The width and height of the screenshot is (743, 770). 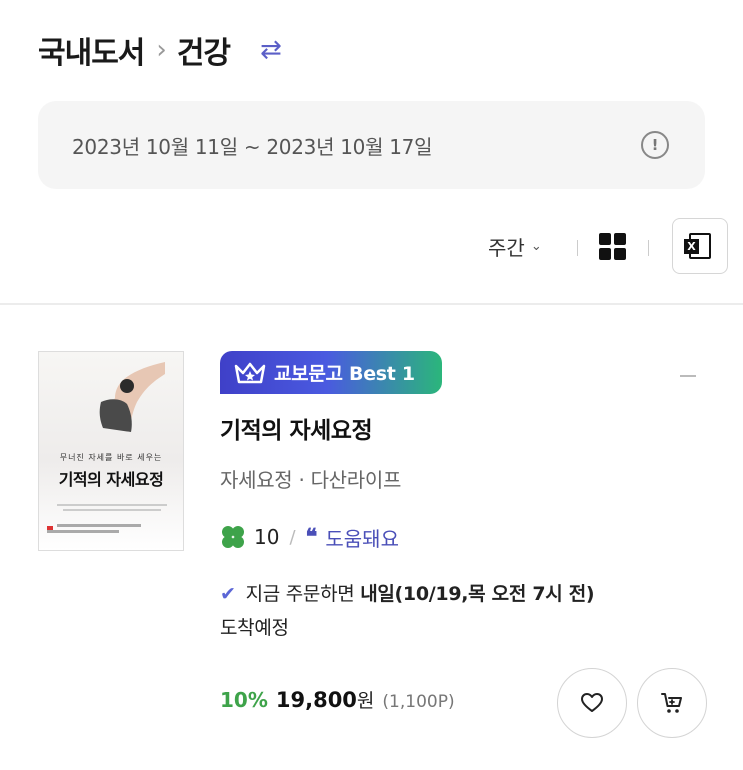 What do you see at coordinates (362, 537) in the screenshot?
I see `helpful-label: 도움돼요` at bounding box center [362, 537].